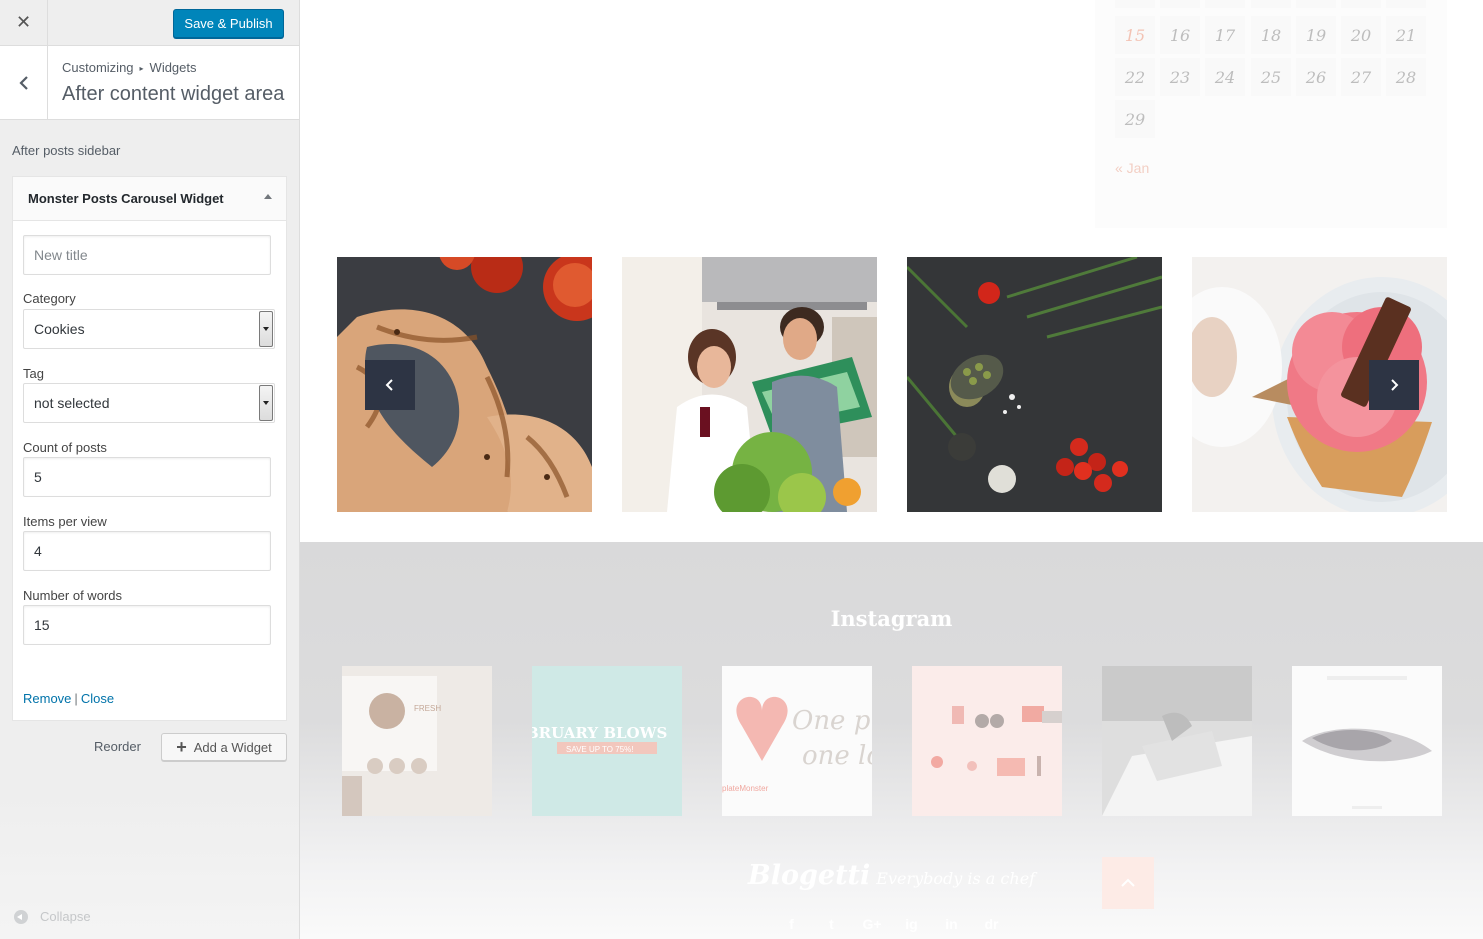 The image size is (1483, 939). I want to click on remove-link: Remove, so click(47, 698).